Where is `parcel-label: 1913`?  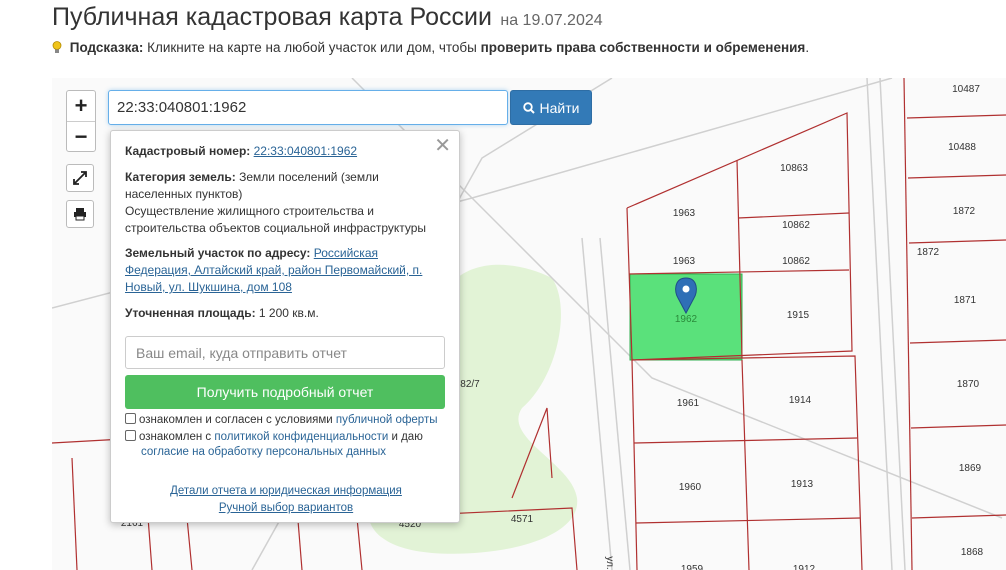 parcel-label: 1913 is located at coordinates (802, 484).